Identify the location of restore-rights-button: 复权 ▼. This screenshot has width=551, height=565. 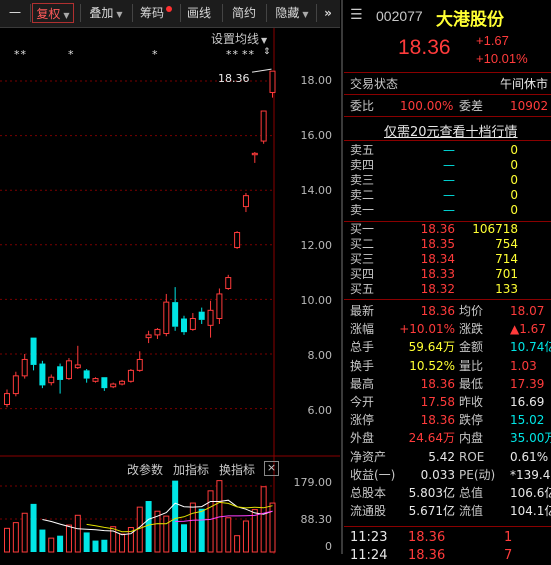
(53, 13).